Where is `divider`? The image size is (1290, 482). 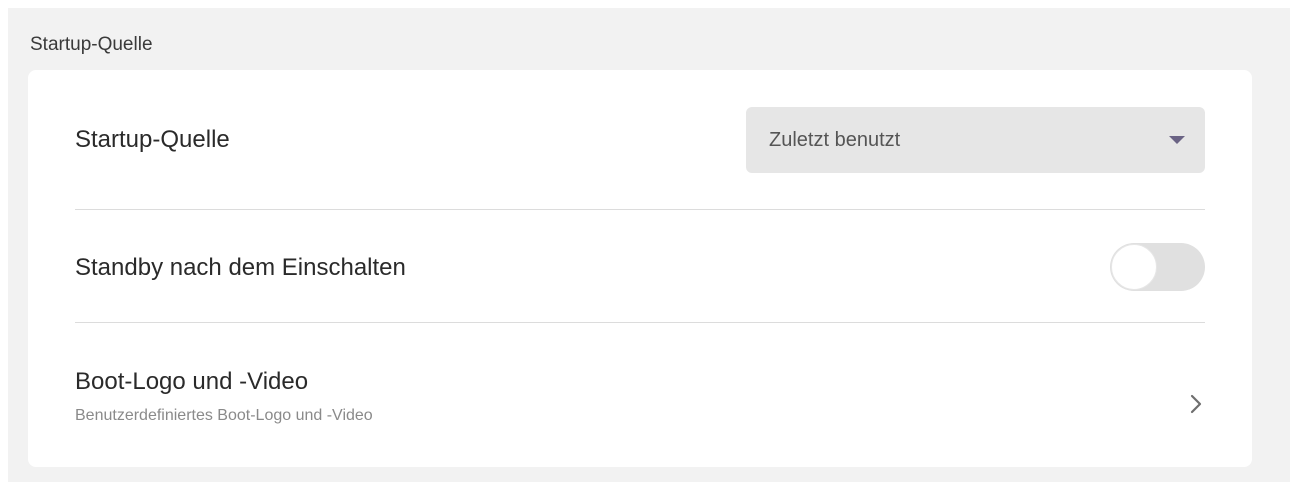
divider is located at coordinates (640, 209).